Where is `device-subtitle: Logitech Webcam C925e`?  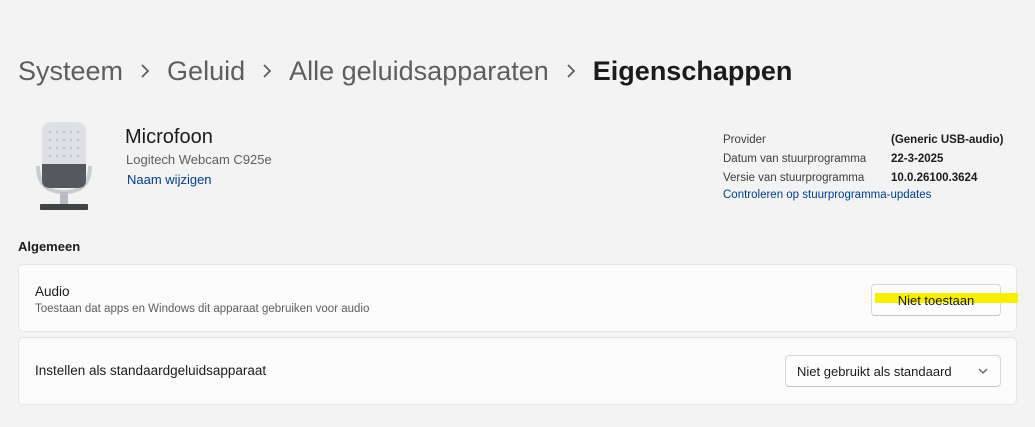
device-subtitle: Logitech Webcam C925e is located at coordinates (199, 159).